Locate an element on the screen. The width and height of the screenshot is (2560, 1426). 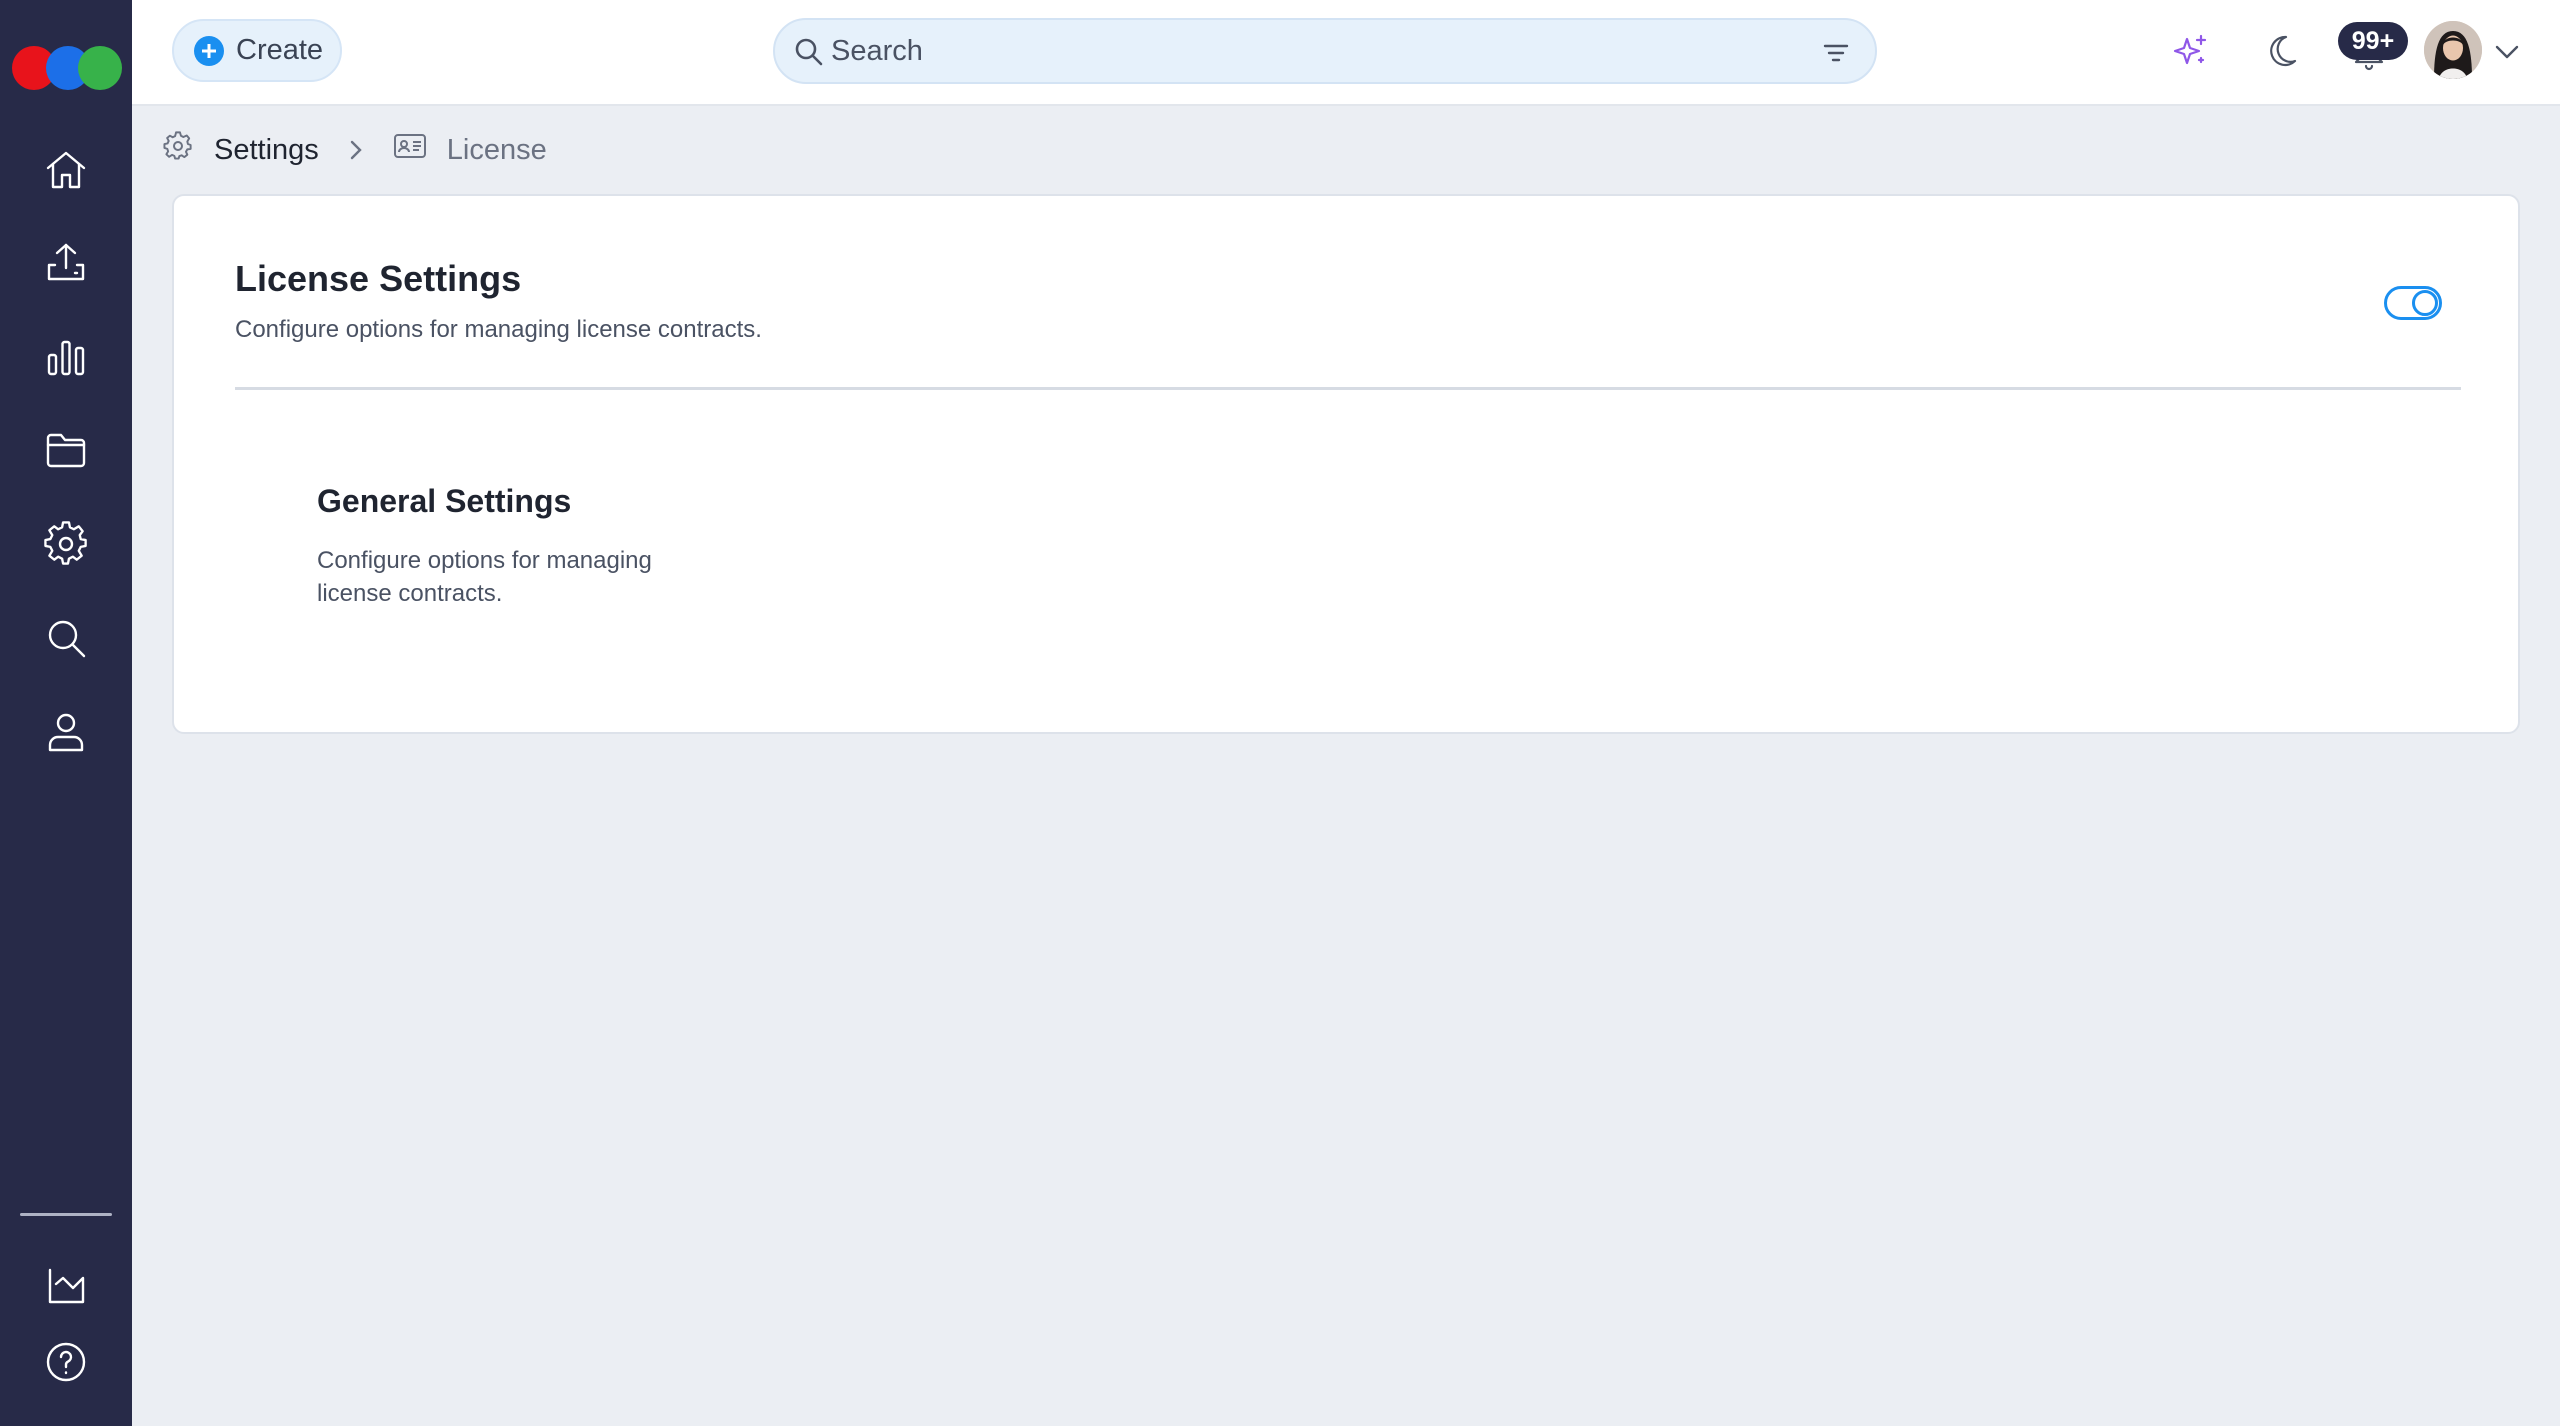
filter-icon is located at coordinates (1836, 53).